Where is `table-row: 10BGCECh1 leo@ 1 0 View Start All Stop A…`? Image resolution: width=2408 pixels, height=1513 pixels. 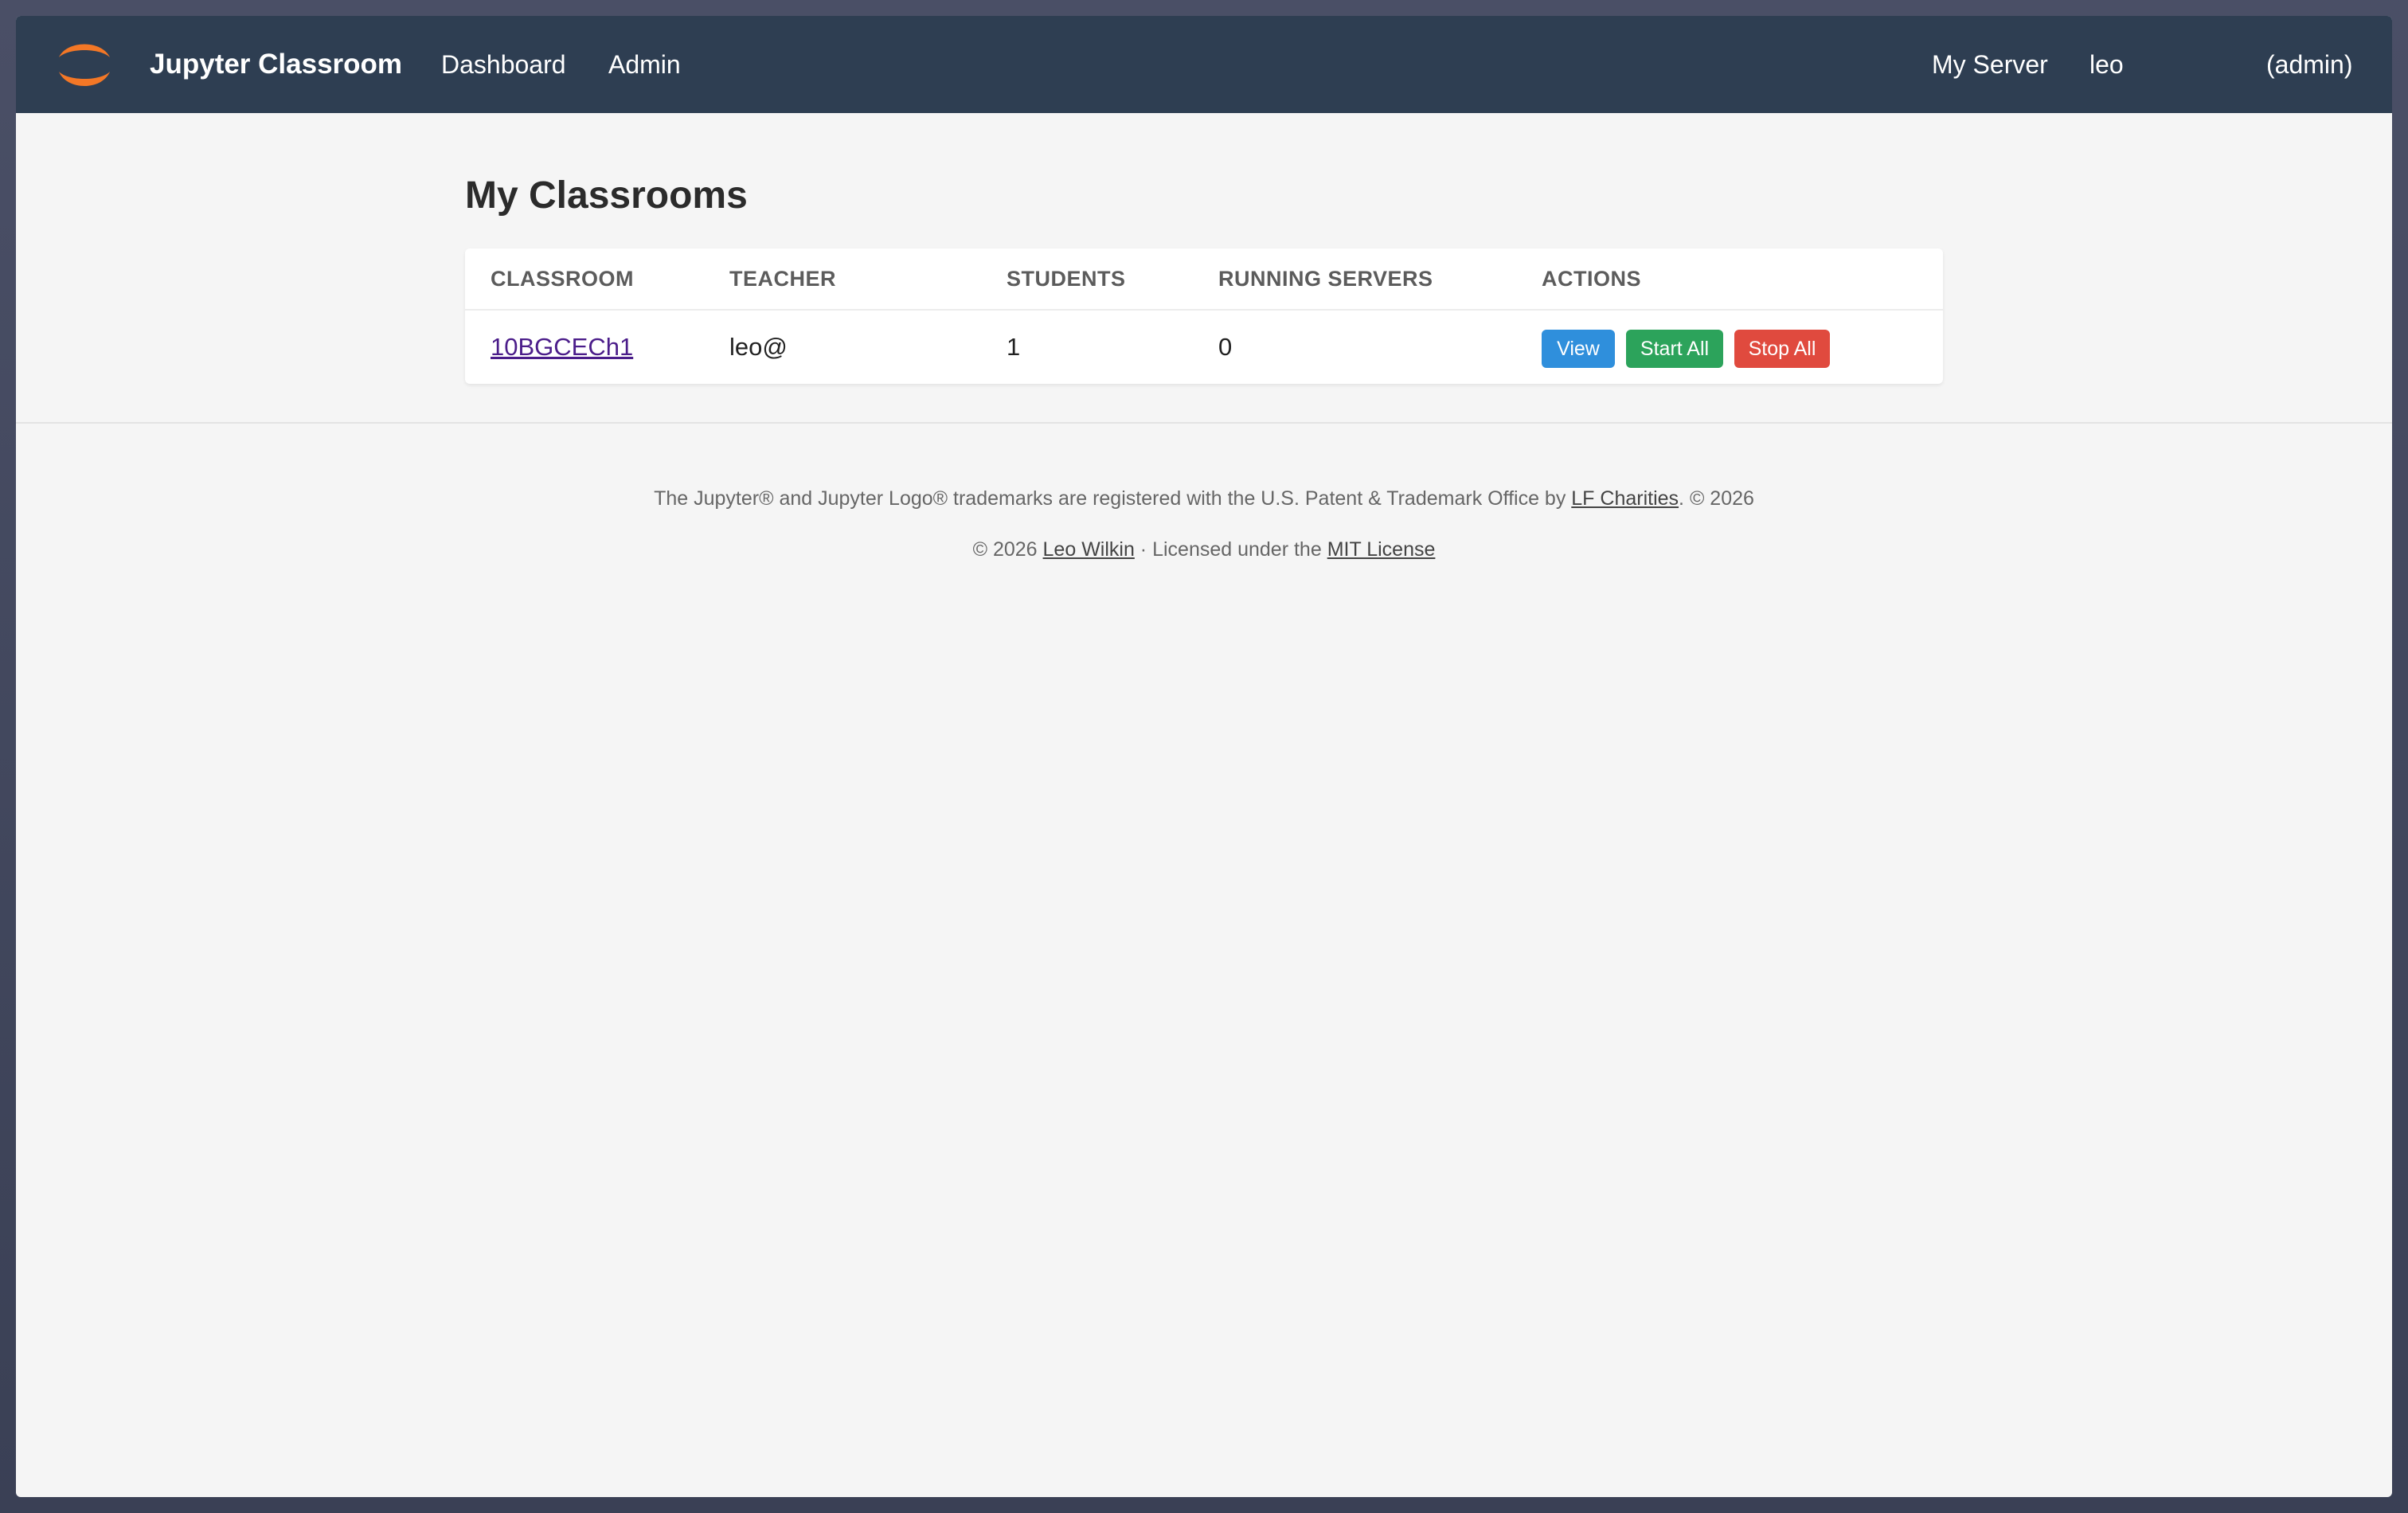 table-row: 10BGCECh1 leo@ 1 0 View Start All Stop A… is located at coordinates (1204, 347).